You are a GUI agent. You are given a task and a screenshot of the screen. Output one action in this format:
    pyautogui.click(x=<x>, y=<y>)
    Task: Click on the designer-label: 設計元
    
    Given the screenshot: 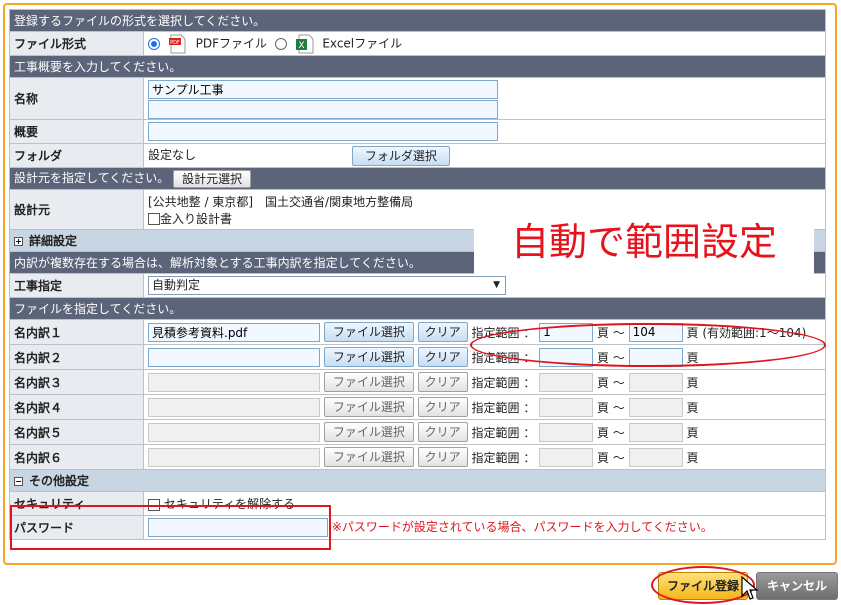 What is the action you would take?
    pyautogui.click(x=76, y=209)
    